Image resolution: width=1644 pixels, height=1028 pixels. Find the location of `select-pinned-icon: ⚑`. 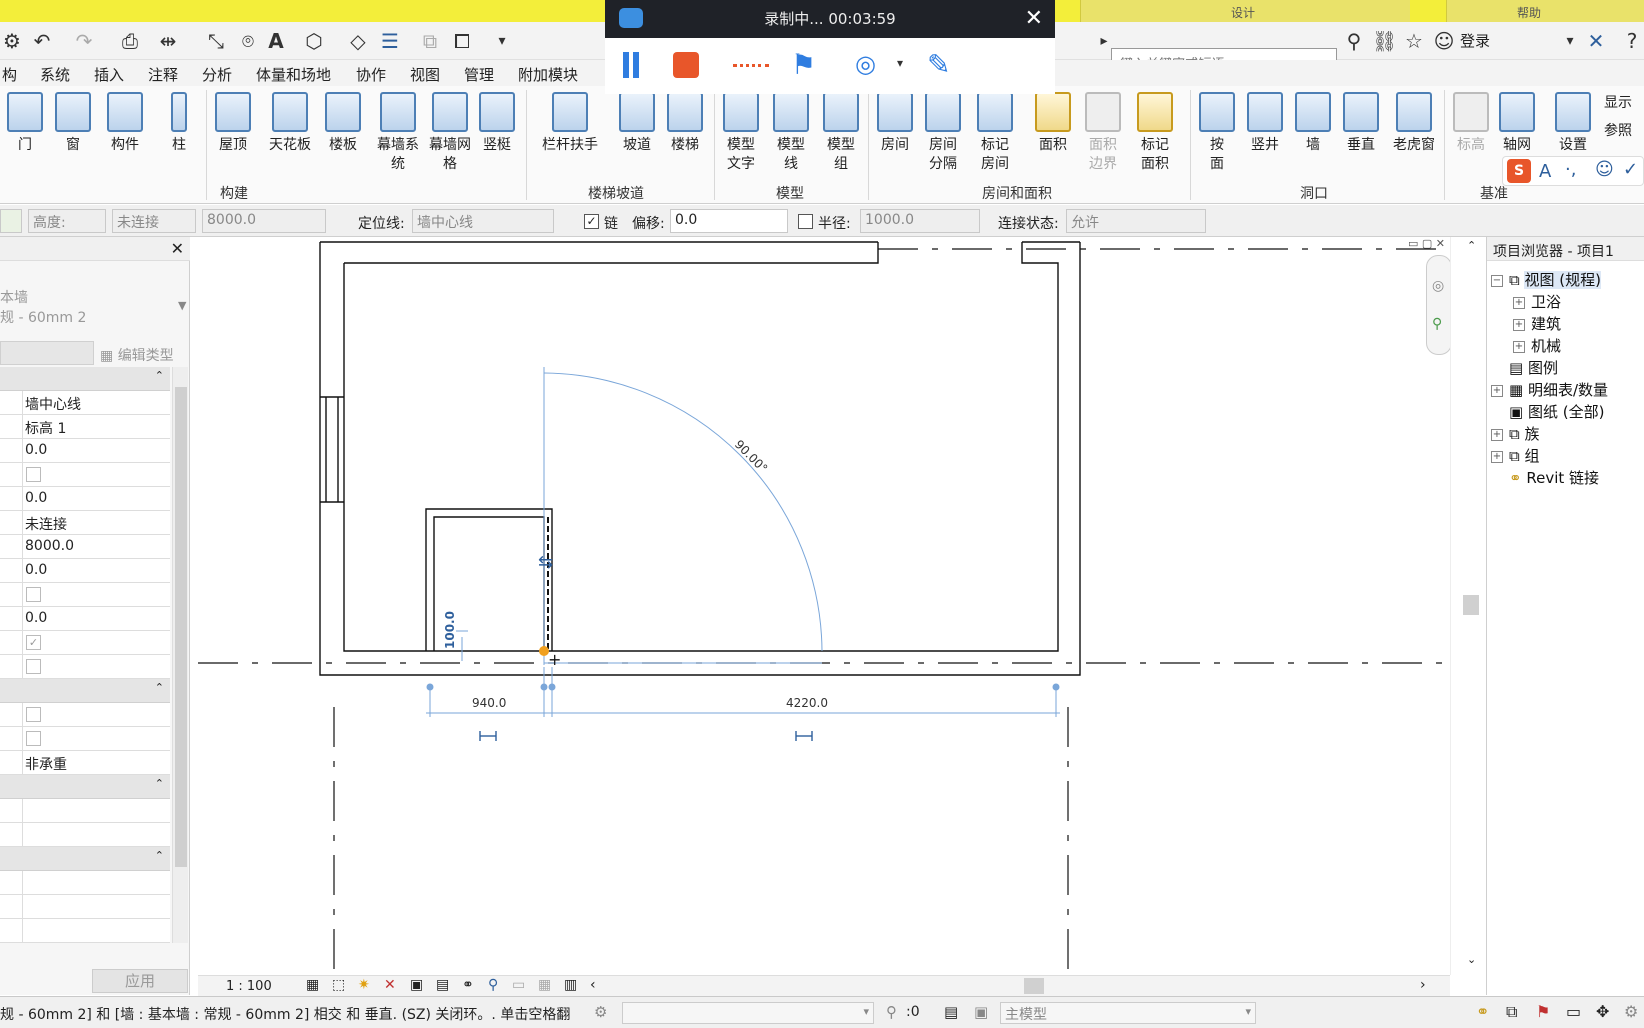

select-pinned-icon: ⚑ is located at coordinates (1543, 1011).